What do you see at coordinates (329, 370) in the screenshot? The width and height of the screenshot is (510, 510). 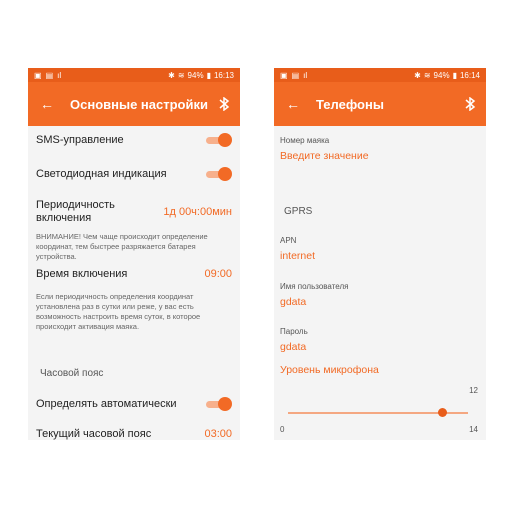 I see `microphone-level-label: Уровень микрофона` at bounding box center [329, 370].